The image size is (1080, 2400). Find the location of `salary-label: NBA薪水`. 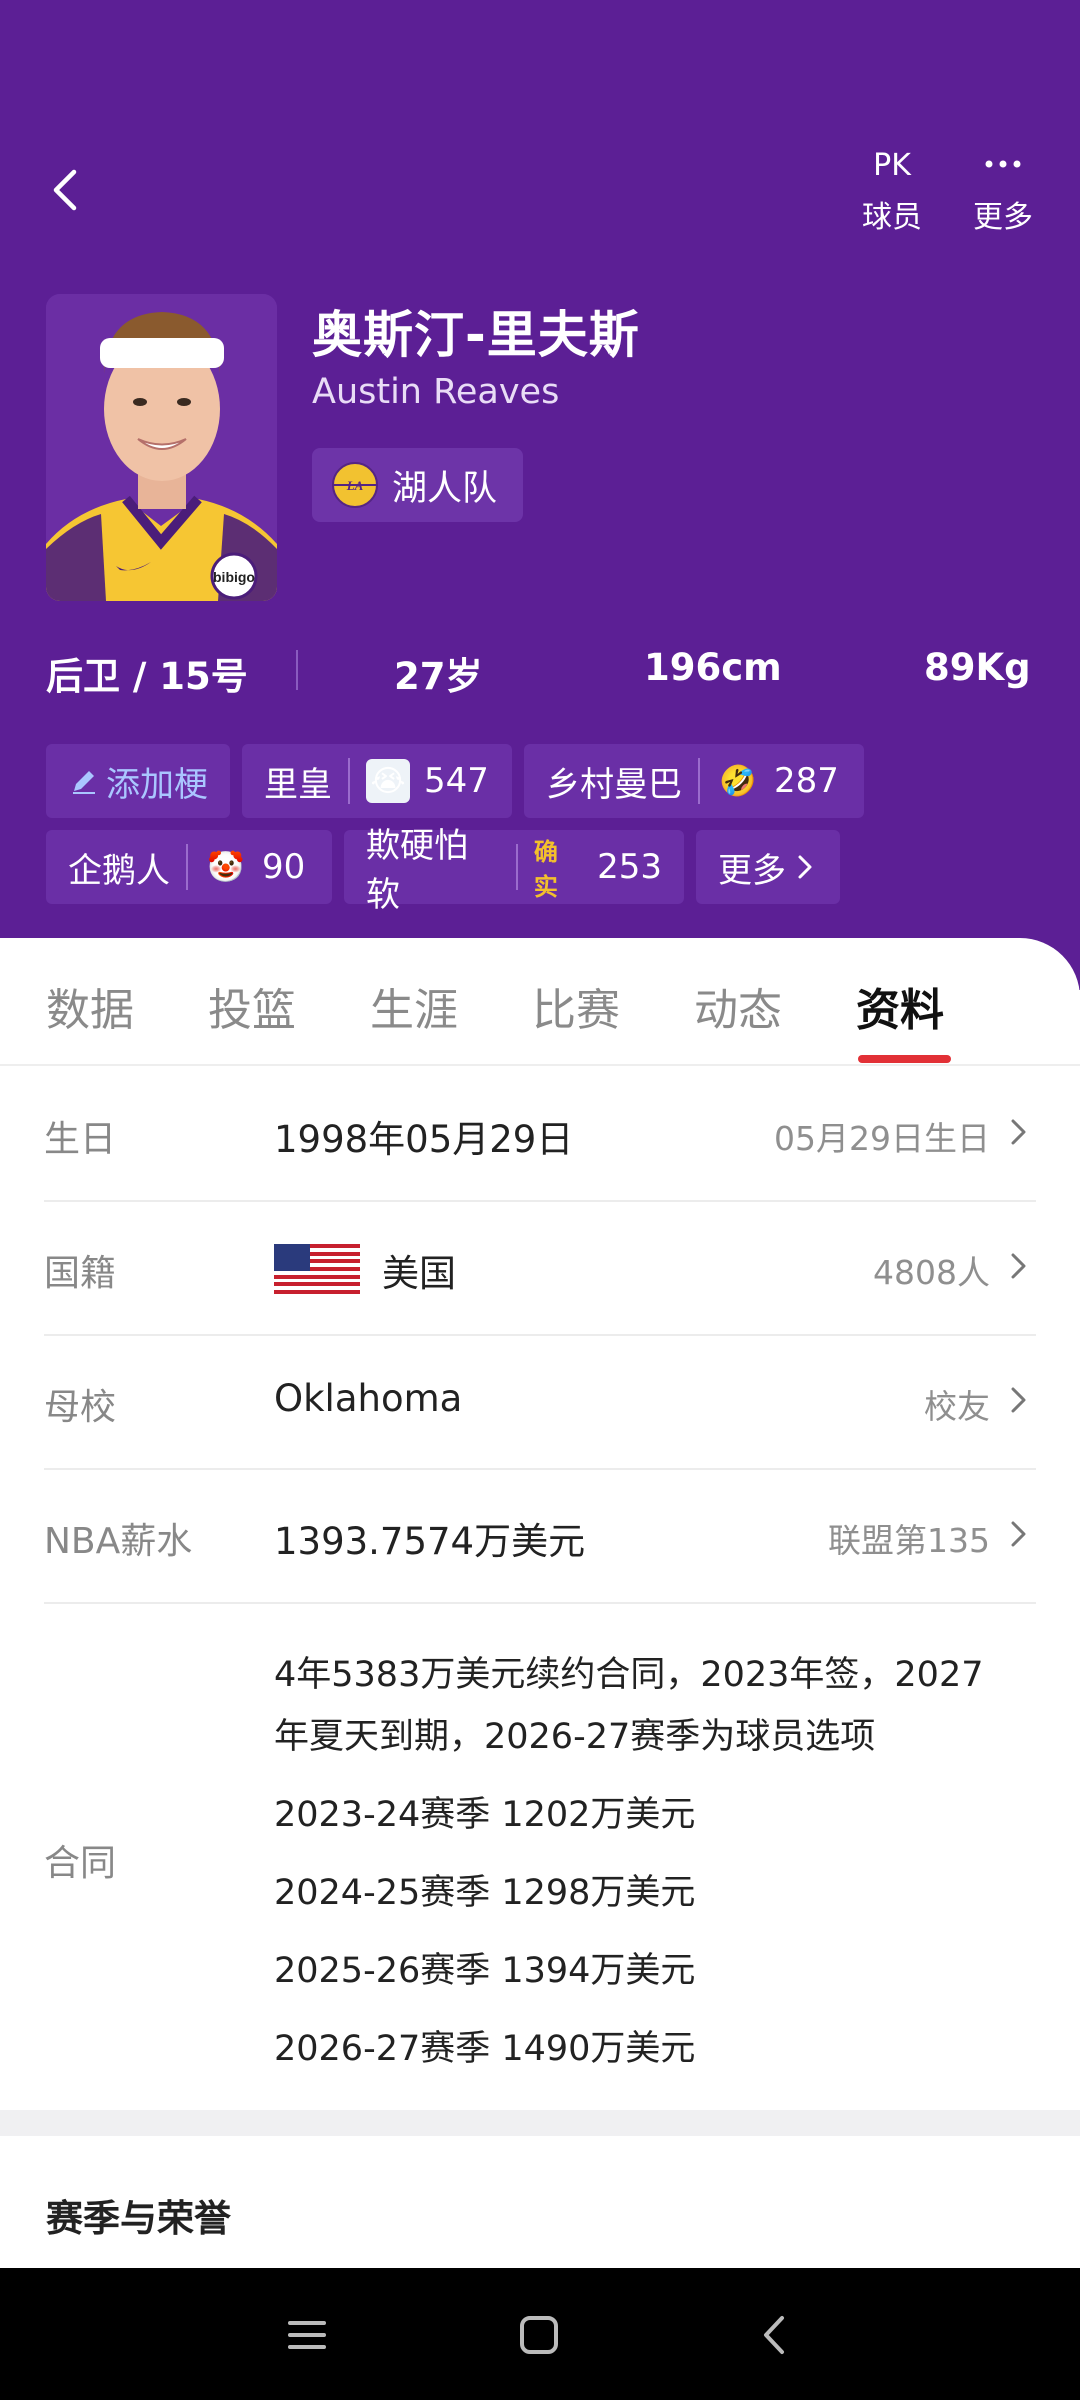

salary-label: NBA薪水 is located at coordinates (118, 1541).